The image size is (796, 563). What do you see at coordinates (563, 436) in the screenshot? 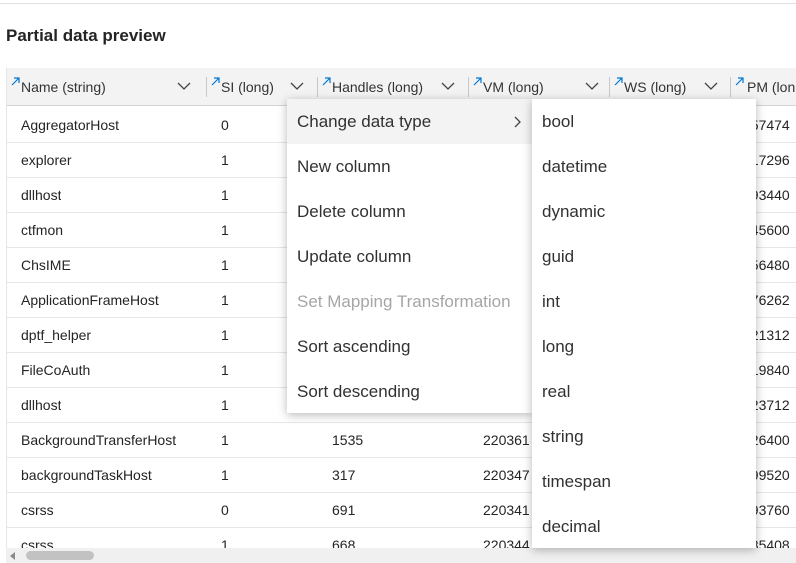
I see `data-type-label: string` at bounding box center [563, 436].